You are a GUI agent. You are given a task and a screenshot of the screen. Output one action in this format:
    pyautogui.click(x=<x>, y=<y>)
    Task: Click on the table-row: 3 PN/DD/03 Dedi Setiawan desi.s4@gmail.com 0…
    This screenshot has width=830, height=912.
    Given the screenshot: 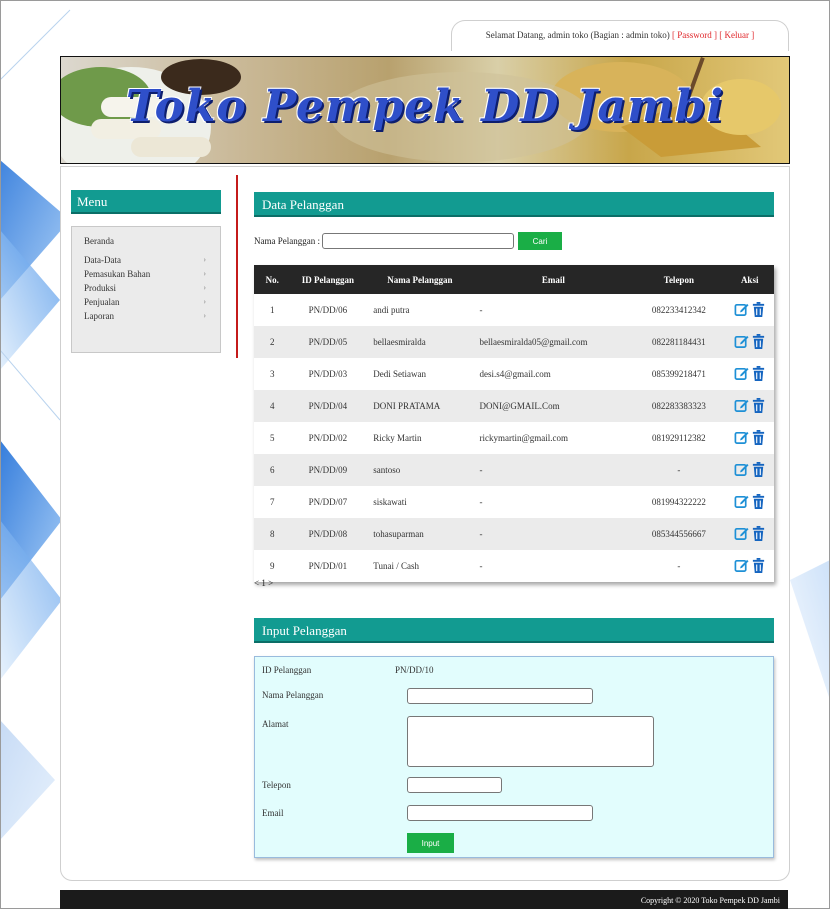 What is the action you would take?
    pyautogui.click(x=514, y=374)
    